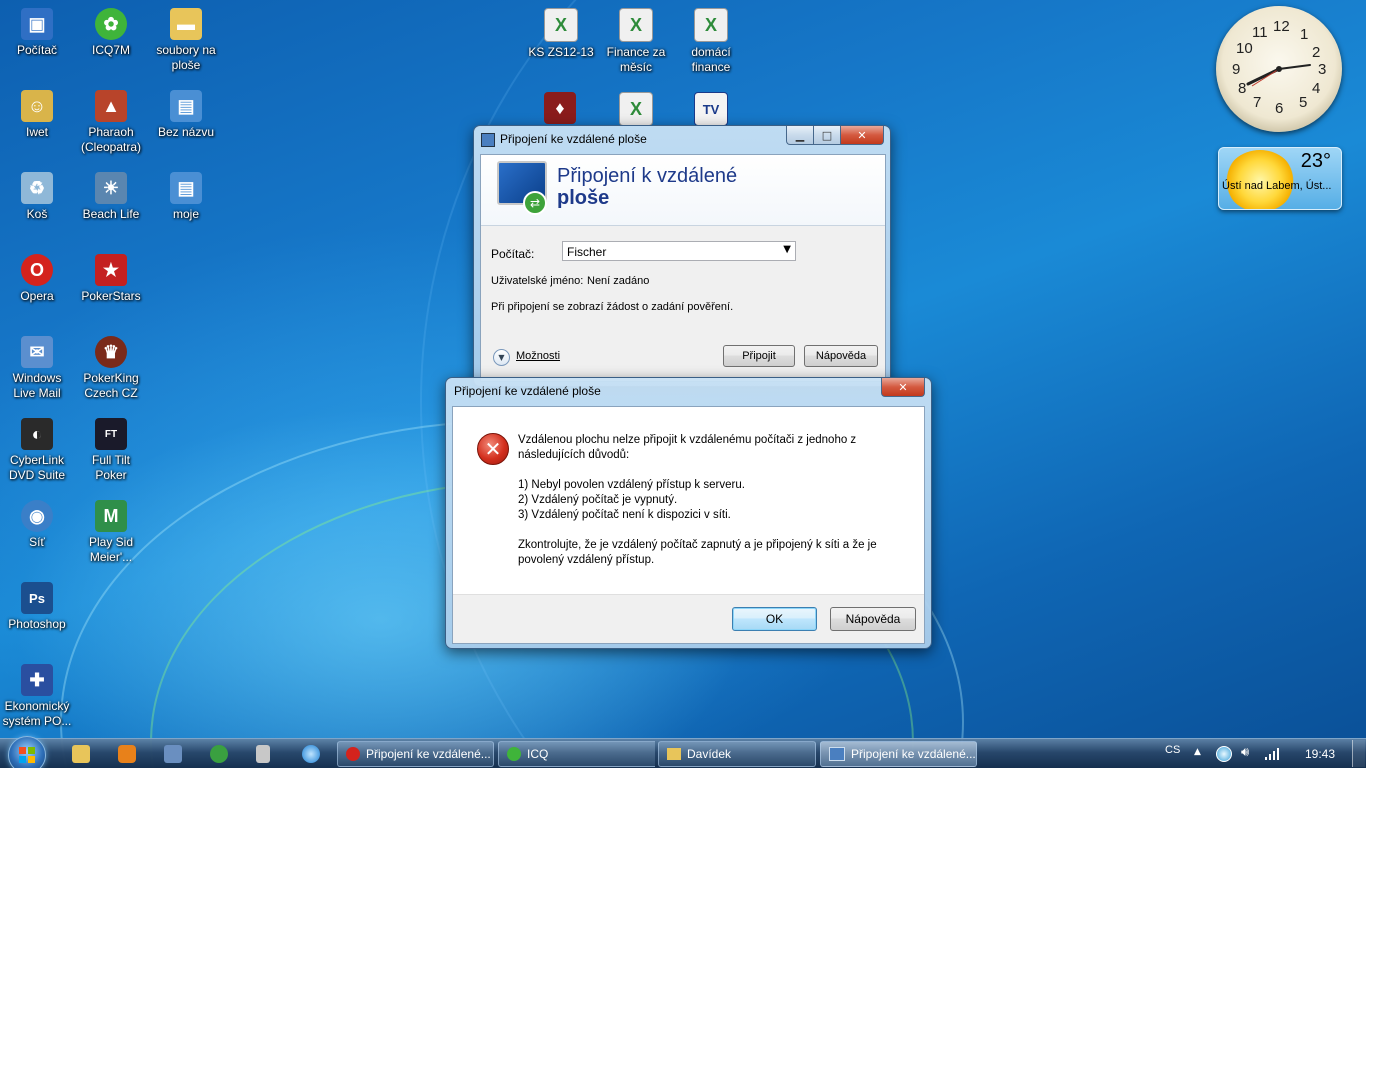 The height and width of the screenshot is (1070, 1388). I want to click on desktop-icon-label: Počítač, so click(37, 50).